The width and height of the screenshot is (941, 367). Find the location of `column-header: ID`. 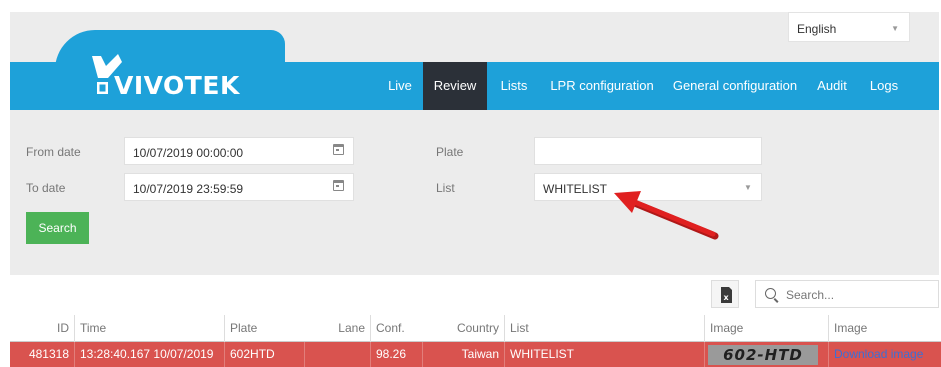

column-header: ID is located at coordinates (42, 328).